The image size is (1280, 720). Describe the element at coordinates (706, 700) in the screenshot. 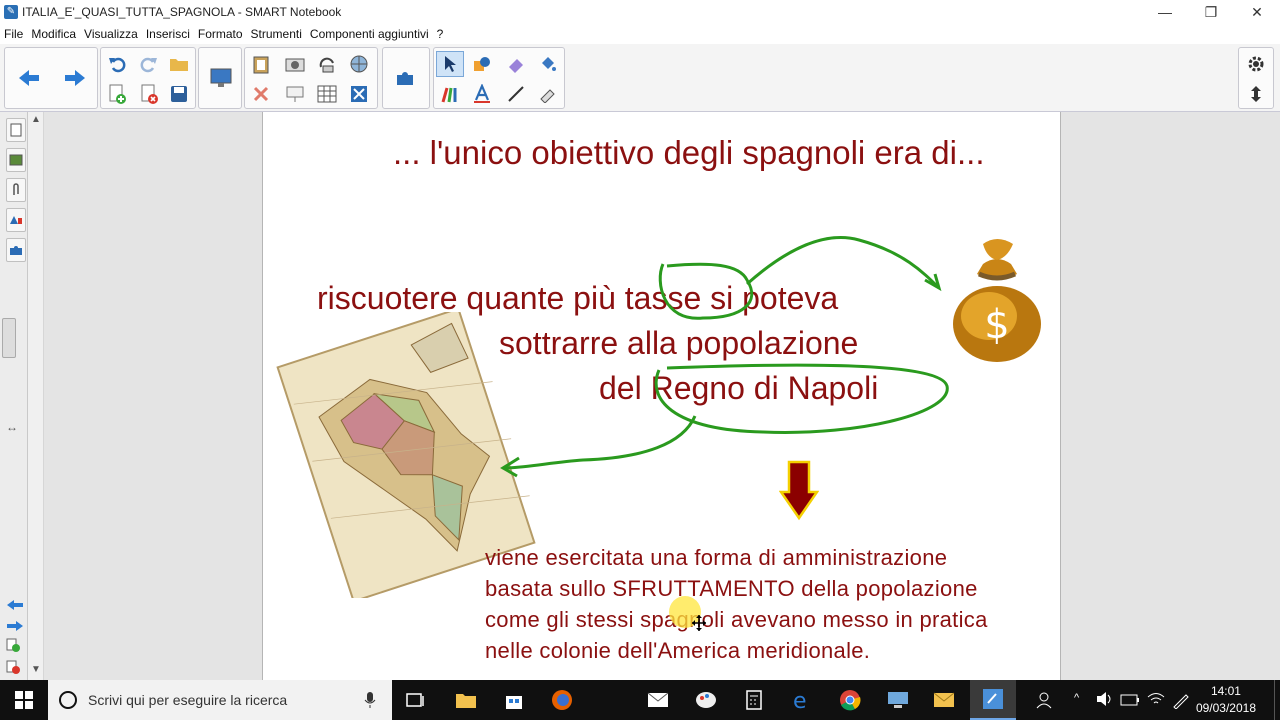

I see `paint-app-button` at that location.